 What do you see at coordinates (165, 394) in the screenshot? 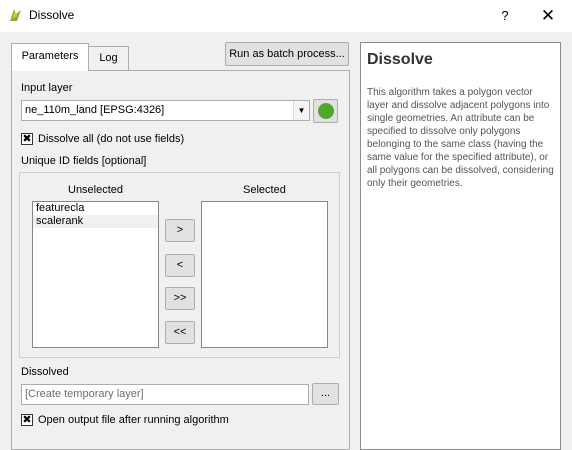
I see `dissolved-output-field: [Create temporary layer]` at bounding box center [165, 394].